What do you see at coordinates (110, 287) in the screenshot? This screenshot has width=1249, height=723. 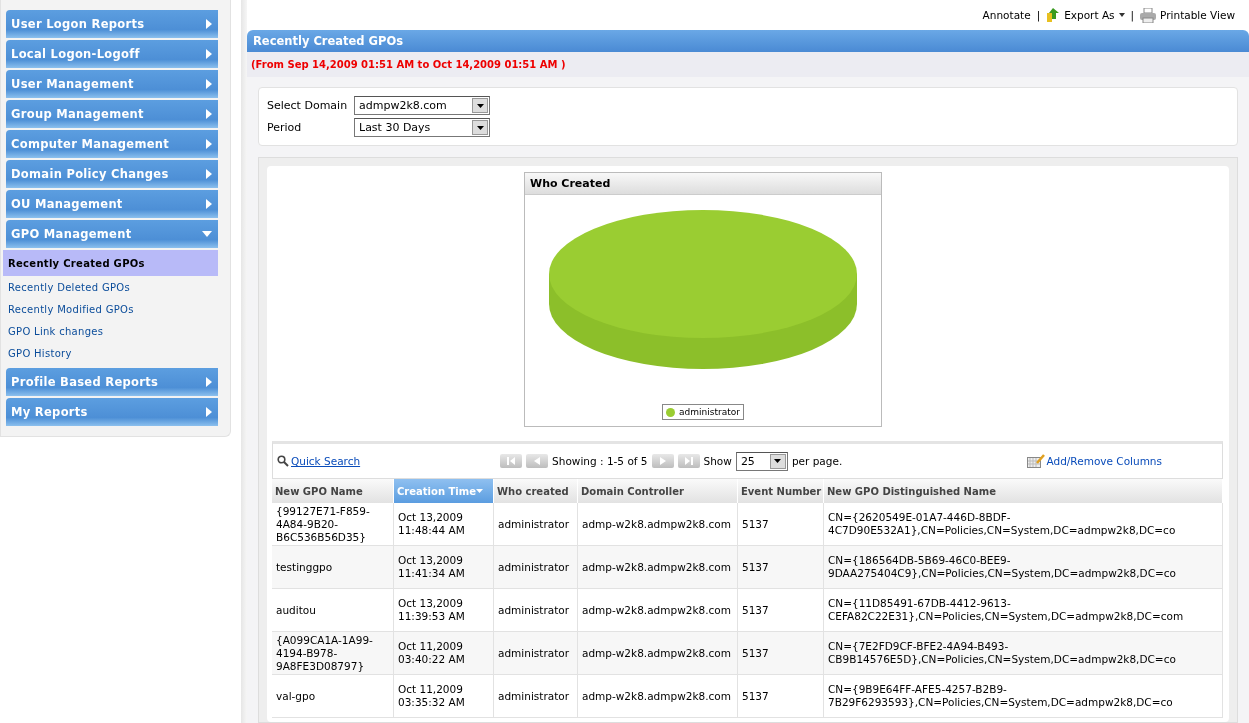 I see `sidebar-sub-item: Recently Deleted GPOs` at bounding box center [110, 287].